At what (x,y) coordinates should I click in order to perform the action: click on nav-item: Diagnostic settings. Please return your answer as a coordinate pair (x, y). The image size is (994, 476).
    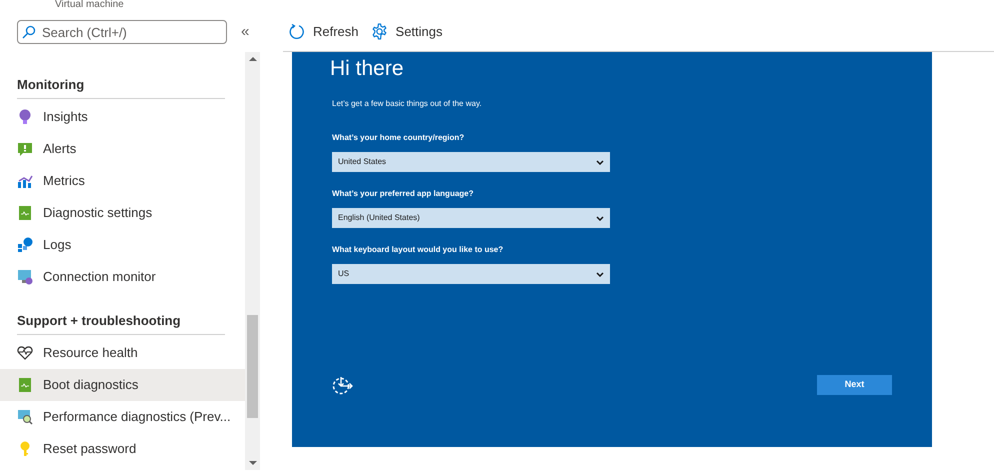
    Looking at the image, I should click on (122, 213).